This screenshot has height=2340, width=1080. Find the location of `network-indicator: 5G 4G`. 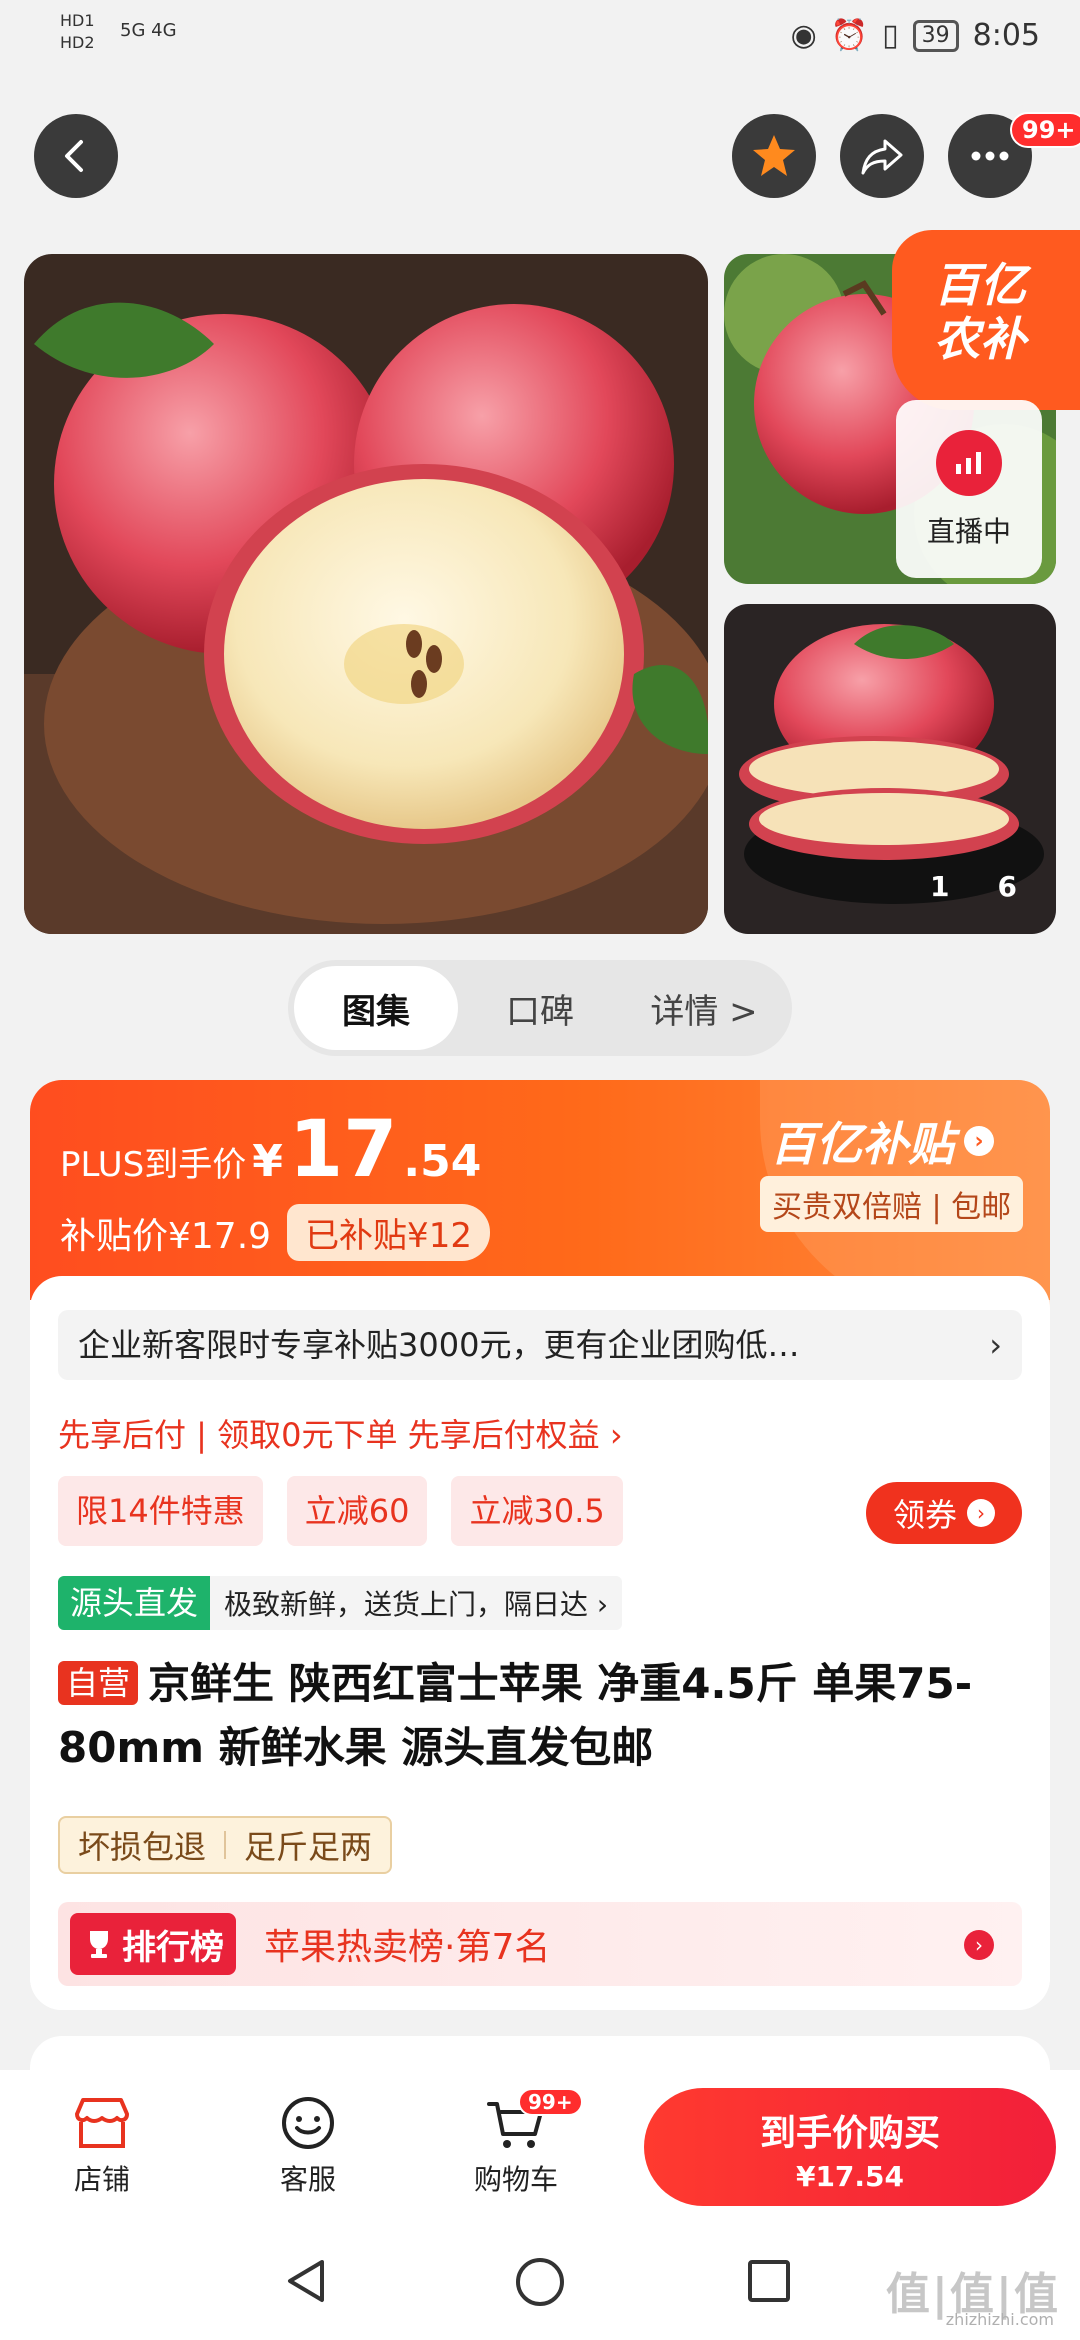

network-indicator: 5G 4G is located at coordinates (148, 30).